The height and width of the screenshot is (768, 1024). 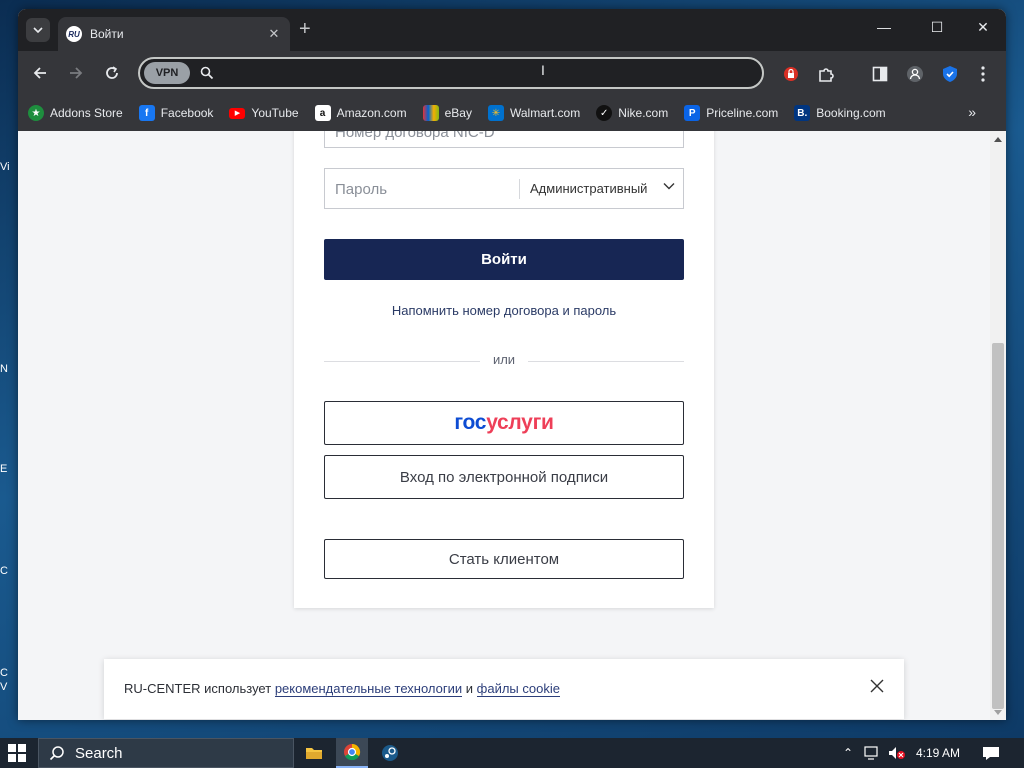 What do you see at coordinates (458, 113) in the screenshot?
I see `bookmark-label: eBay` at bounding box center [458, 113].